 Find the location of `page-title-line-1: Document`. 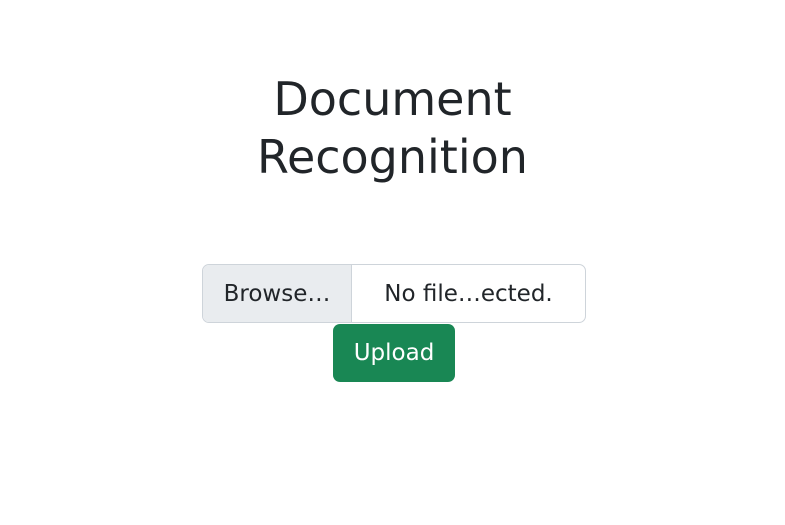

page-title-line-1: Document is located at coordinates (392, 99).